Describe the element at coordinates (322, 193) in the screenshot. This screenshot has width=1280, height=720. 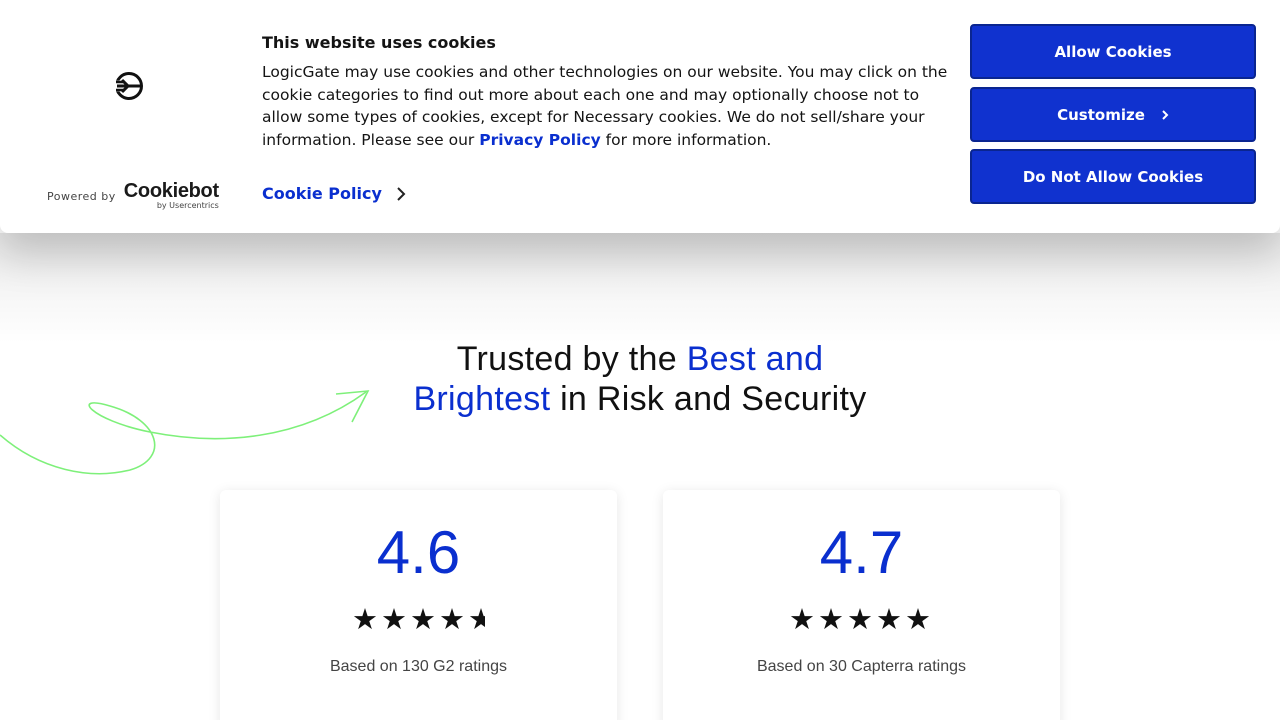
I see `cookie-policy-label: Cookie Policy` at that location.